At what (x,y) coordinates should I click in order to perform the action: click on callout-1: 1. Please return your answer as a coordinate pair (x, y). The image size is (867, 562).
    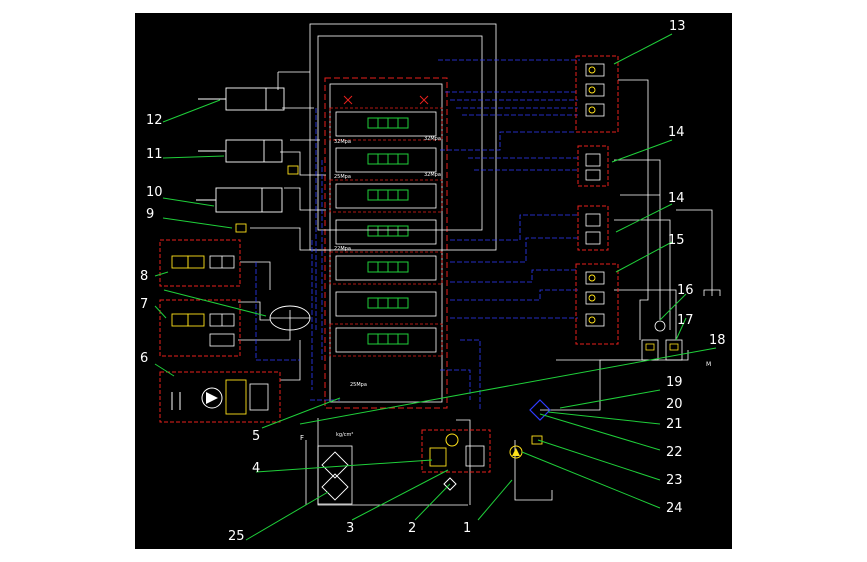
    Looking at the image, I should click on (467, 528).